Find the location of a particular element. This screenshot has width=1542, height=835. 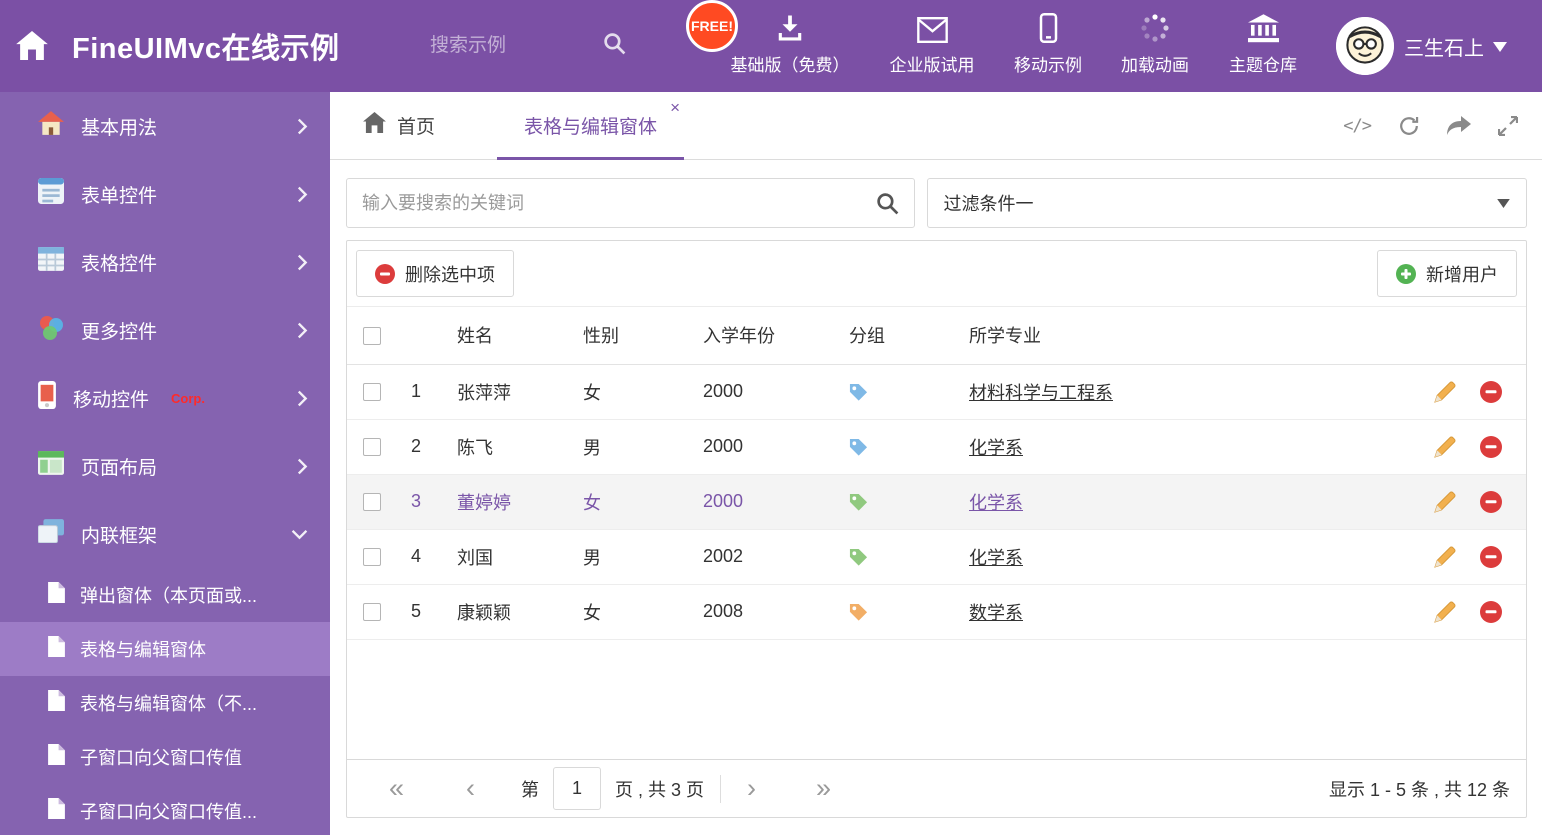

prev-page-button: ‹ is located at coordinates (470, 788).